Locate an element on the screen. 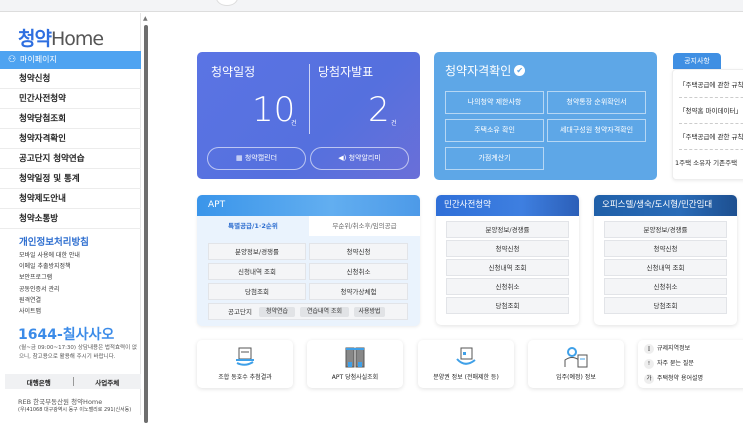  privacy-policy-link: 개인정보처리방침 is located at coordinates (54, 241).